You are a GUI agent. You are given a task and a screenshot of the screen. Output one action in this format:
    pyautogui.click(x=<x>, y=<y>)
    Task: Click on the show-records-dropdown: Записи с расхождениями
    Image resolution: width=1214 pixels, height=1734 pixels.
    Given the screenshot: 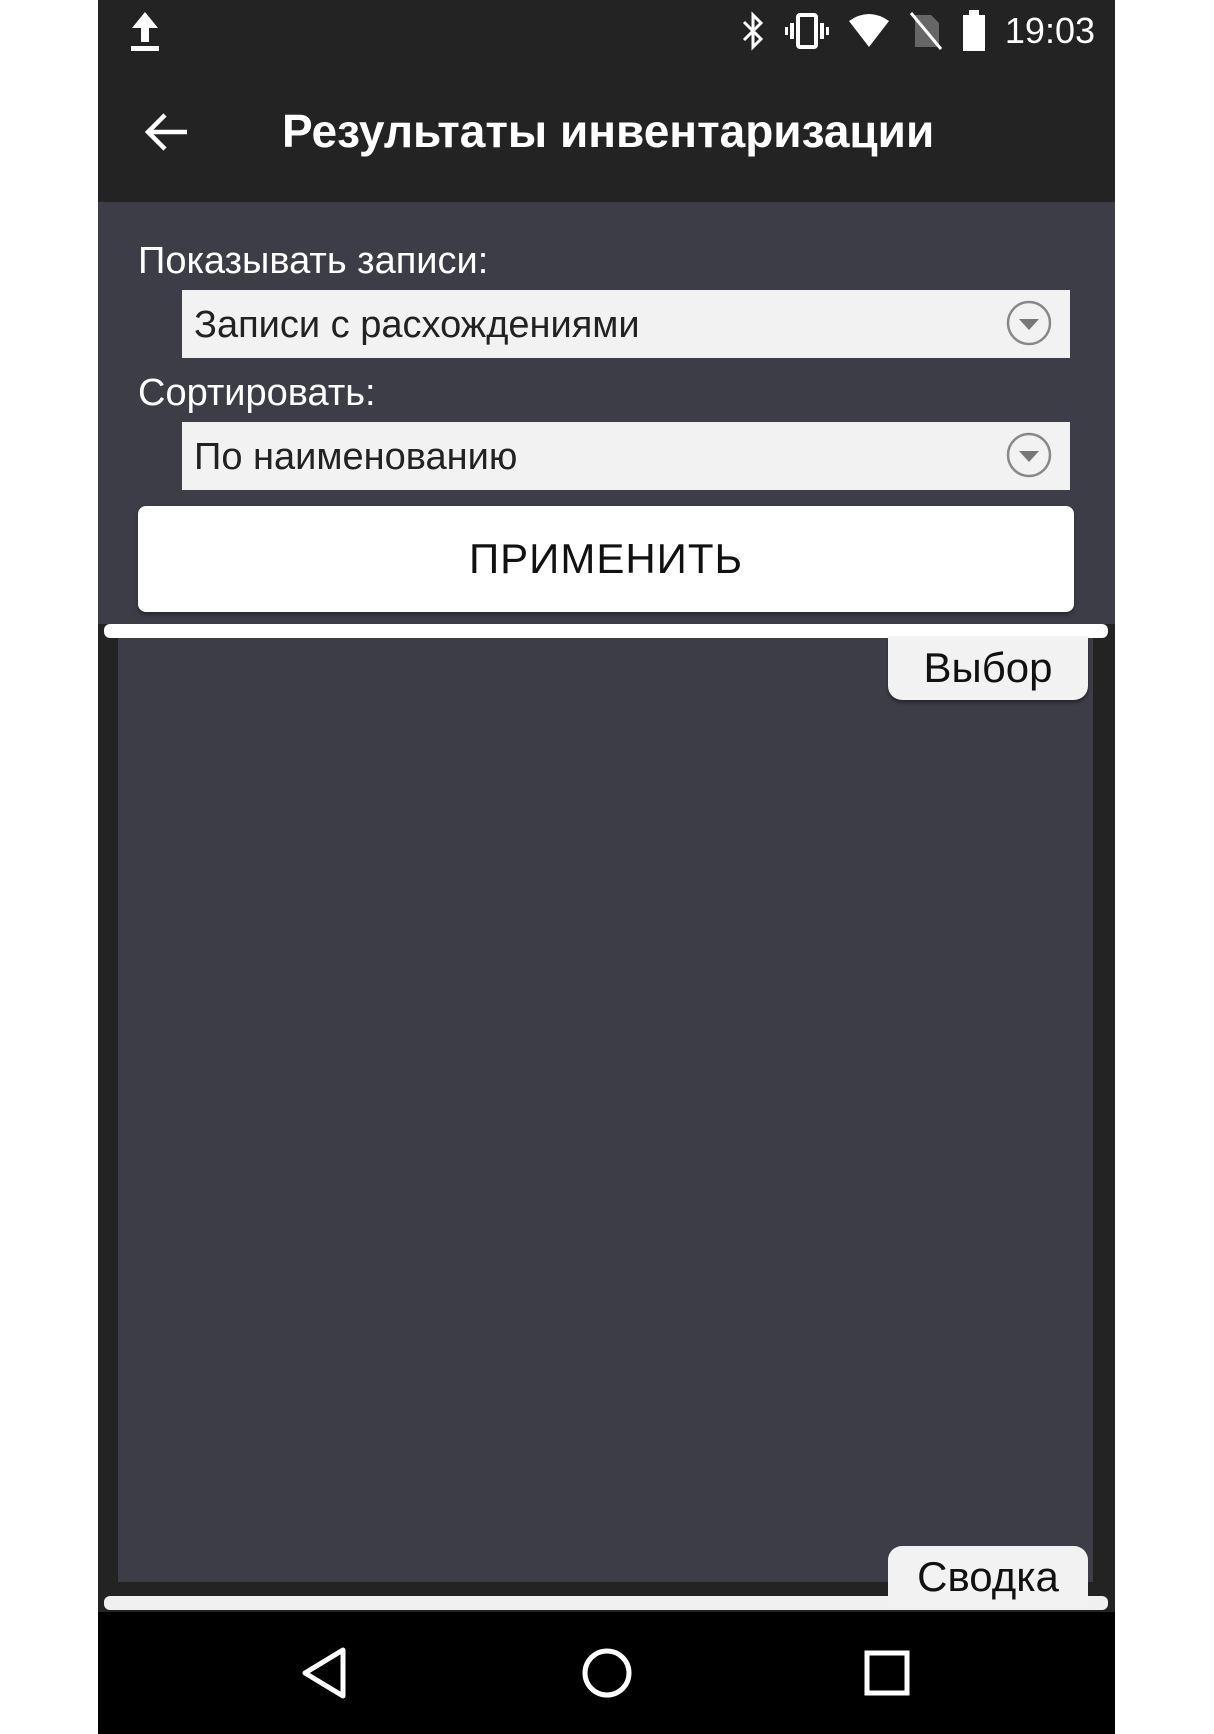 What is the action you would take?
    pyautogui.click(x=626, y=324)
    